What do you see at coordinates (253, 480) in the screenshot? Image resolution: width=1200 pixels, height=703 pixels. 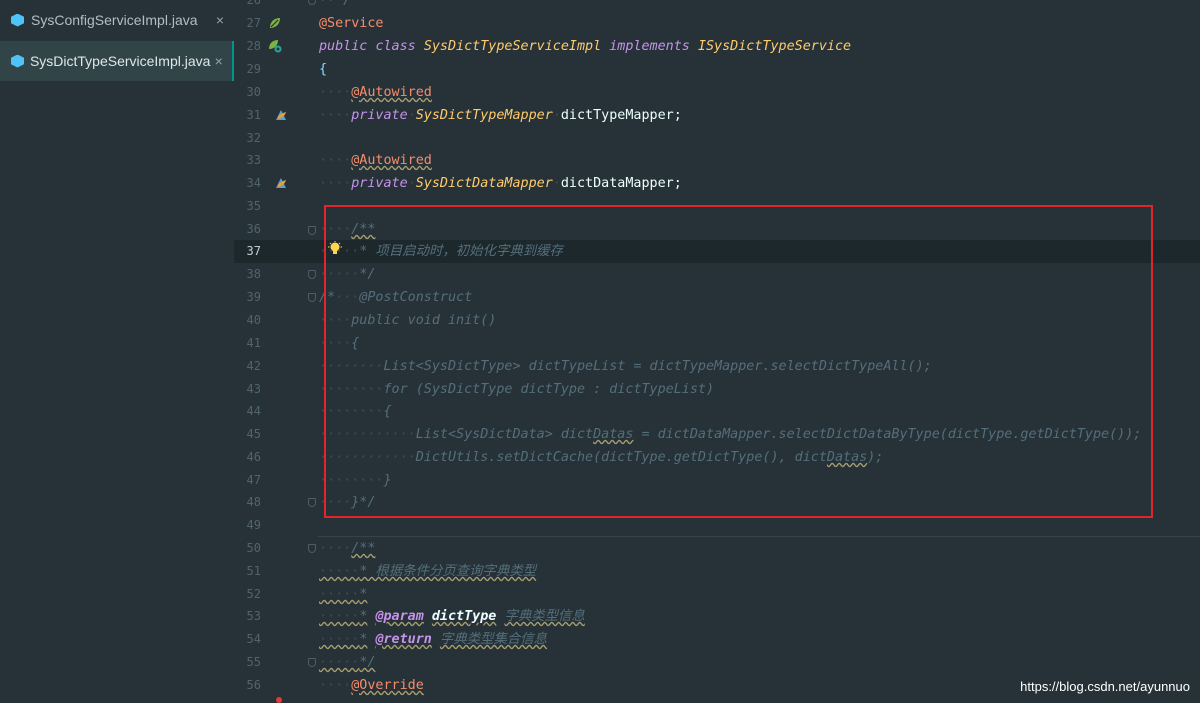 I see `line-number: 47` at bounding box center [253, 480].